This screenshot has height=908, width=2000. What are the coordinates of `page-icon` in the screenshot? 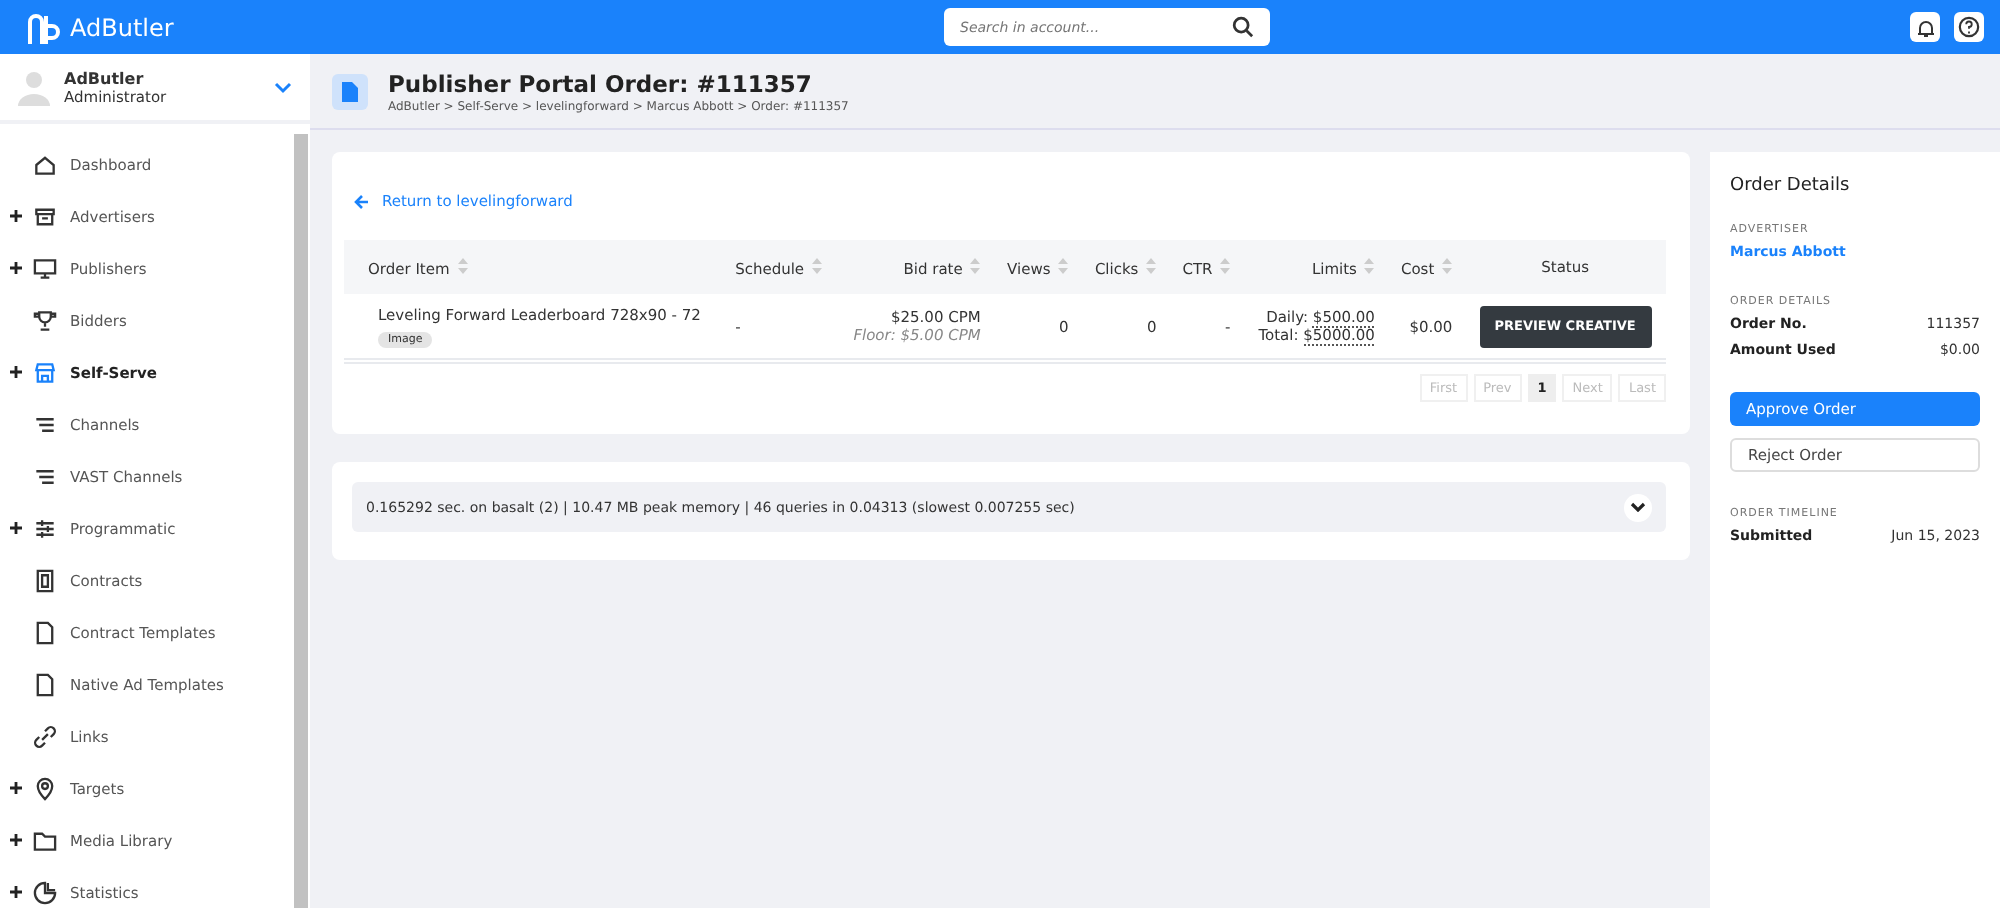 It's located at (350, 91).